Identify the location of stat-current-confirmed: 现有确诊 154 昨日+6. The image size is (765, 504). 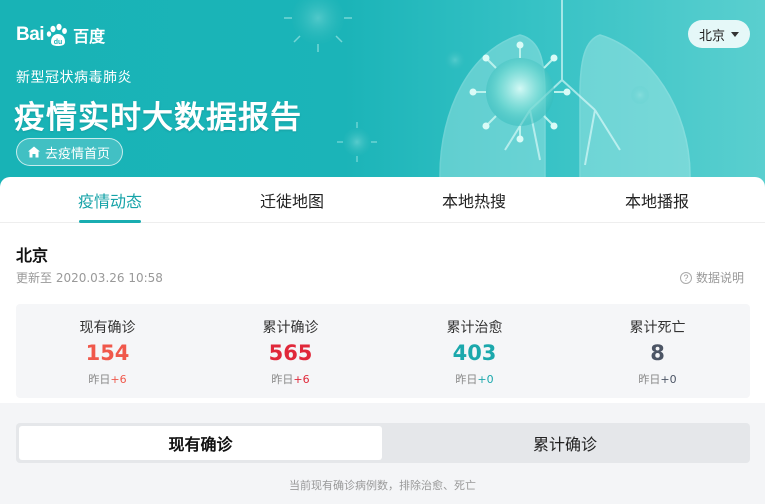
(107, 351).